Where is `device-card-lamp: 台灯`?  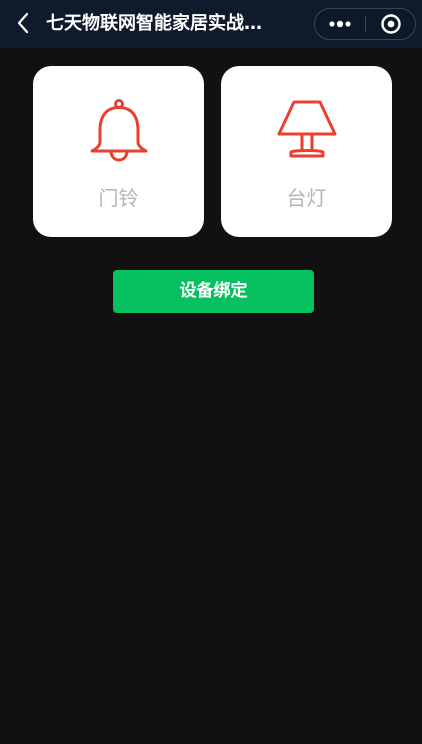 device-card-lamp: 台灯 is located at coordinates (306, 151).